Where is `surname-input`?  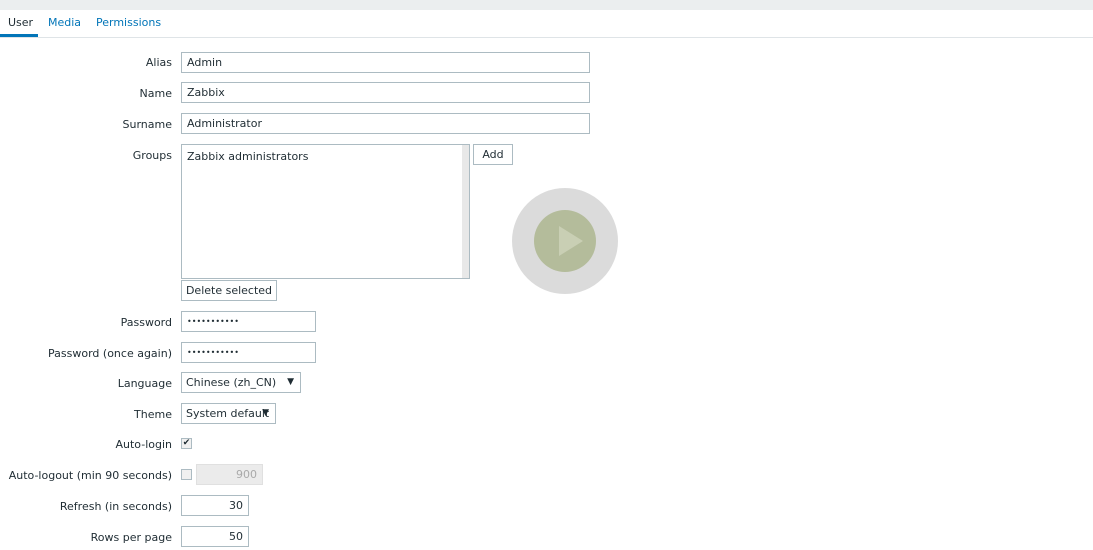
surname-input is located at coordinates (385, 123).